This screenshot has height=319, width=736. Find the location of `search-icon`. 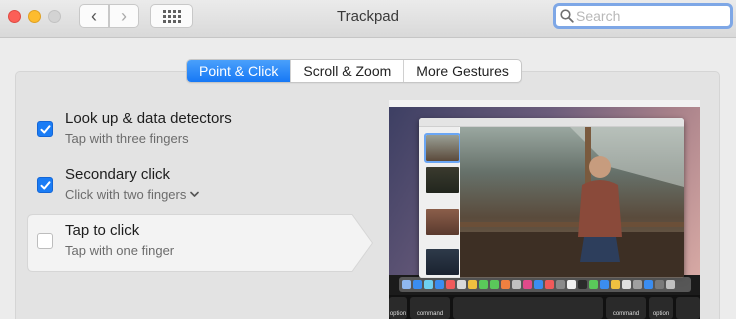

search-icon is located at coordinates (567, 16).